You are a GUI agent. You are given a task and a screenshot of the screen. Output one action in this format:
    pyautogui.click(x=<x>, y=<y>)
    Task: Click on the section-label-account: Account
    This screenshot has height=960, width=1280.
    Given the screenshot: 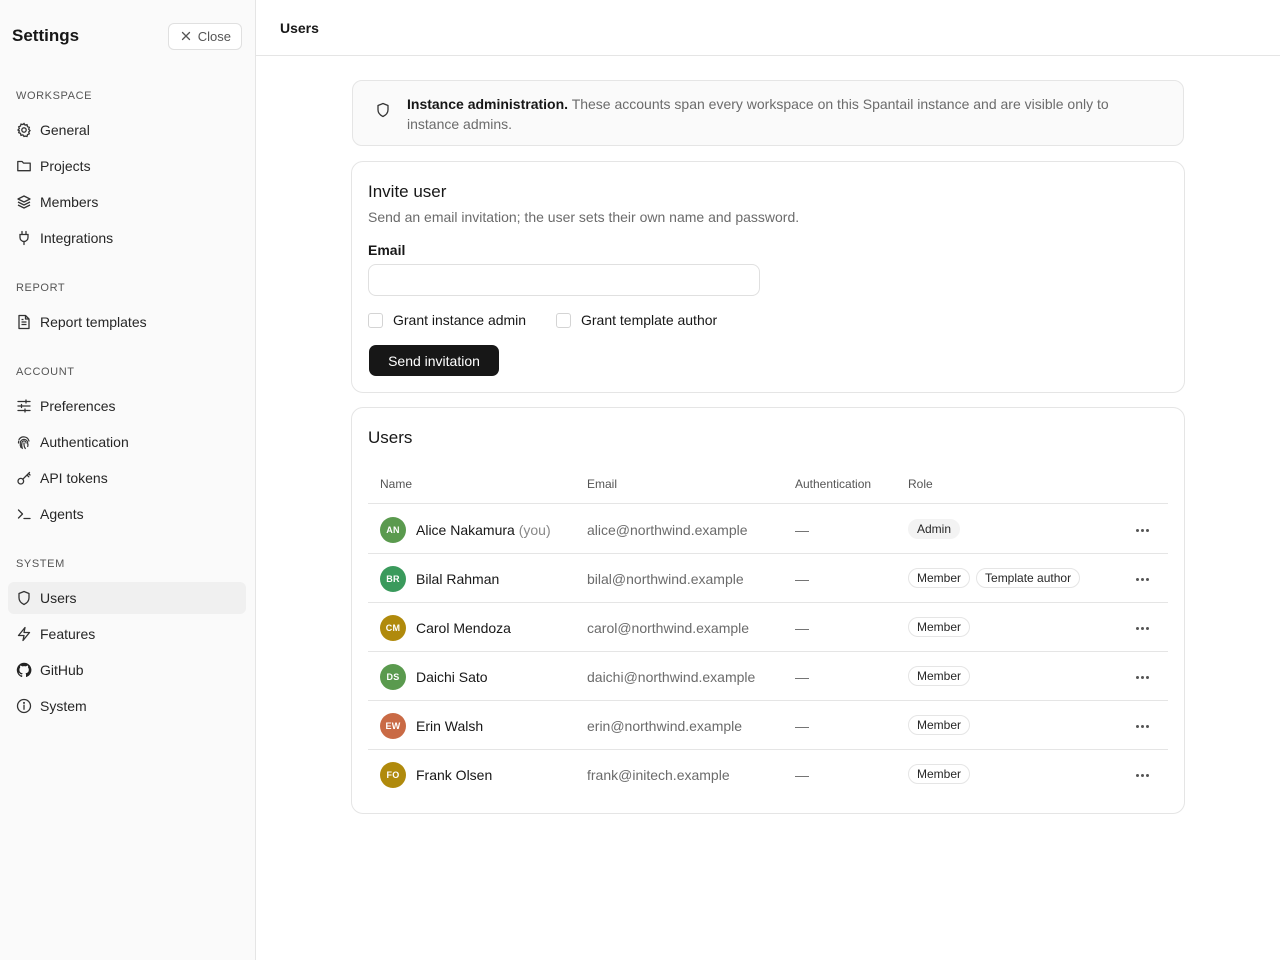 What is the action you would take?
    pyautogui.click(x=45, y=372)
    